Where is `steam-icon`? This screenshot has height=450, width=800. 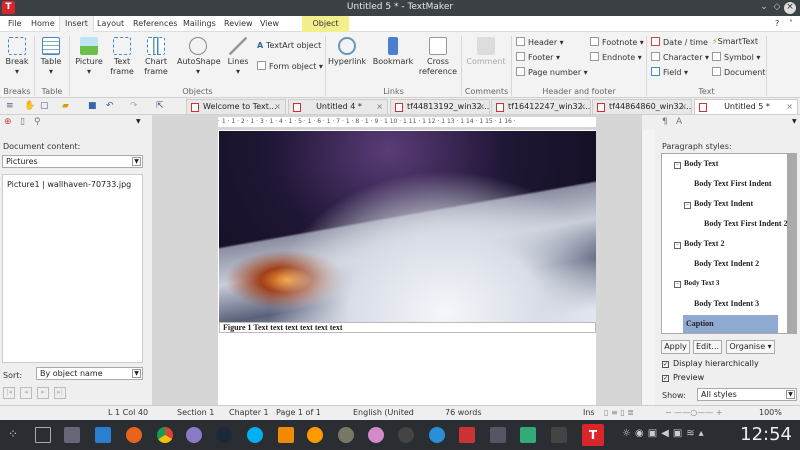 steam-icon is located at coordinates (224, 435).